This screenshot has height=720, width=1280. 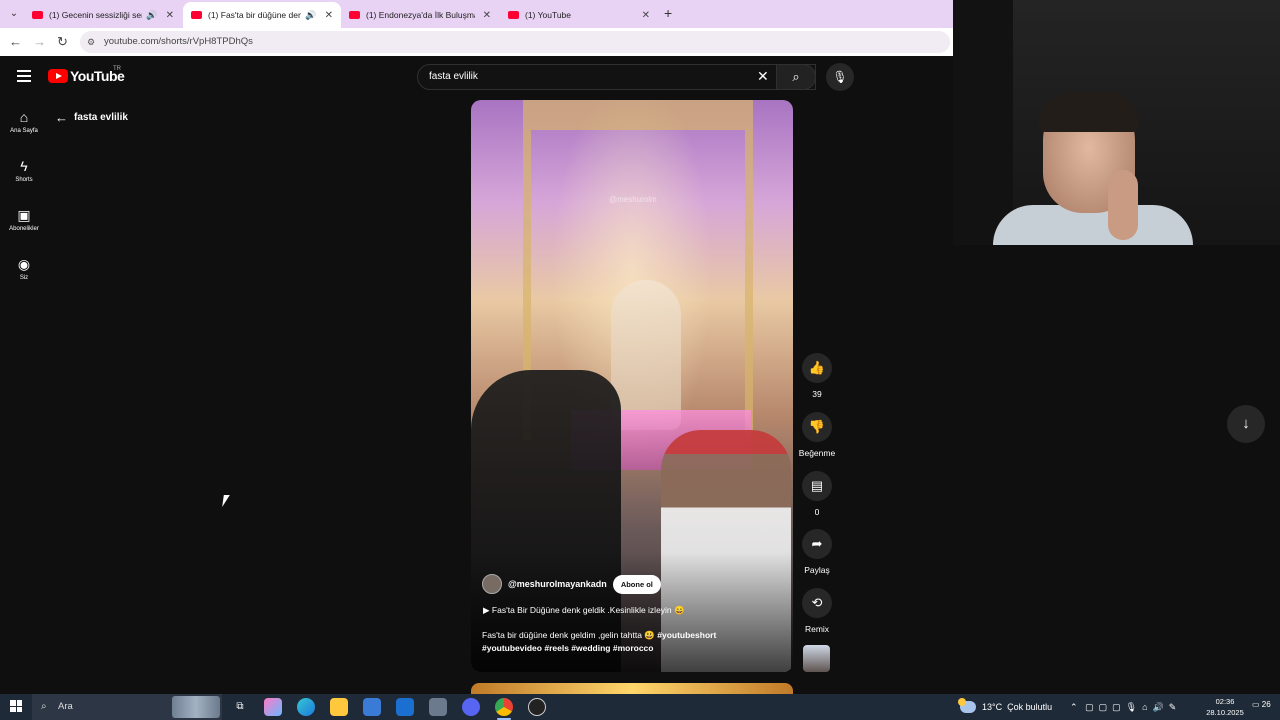 What do you see at coordinates (817, 544) in the screenshot?
I see `share-icon: ➦` at bounding box center [817, 544].